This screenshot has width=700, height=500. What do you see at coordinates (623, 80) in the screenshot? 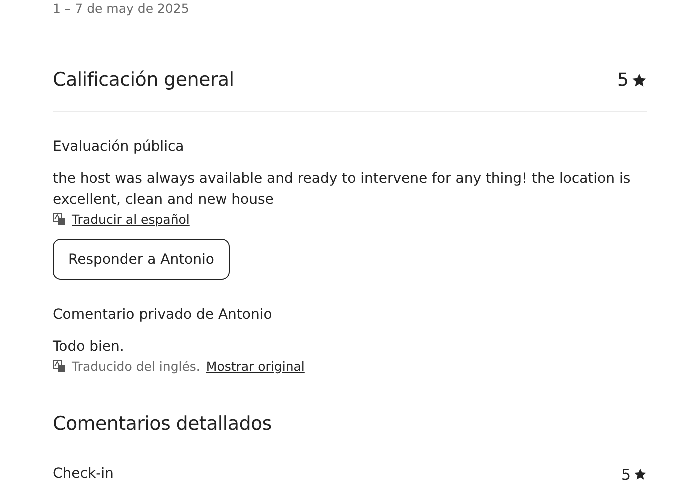
I see `overall-score: 5` at bounding box center [623, 80].